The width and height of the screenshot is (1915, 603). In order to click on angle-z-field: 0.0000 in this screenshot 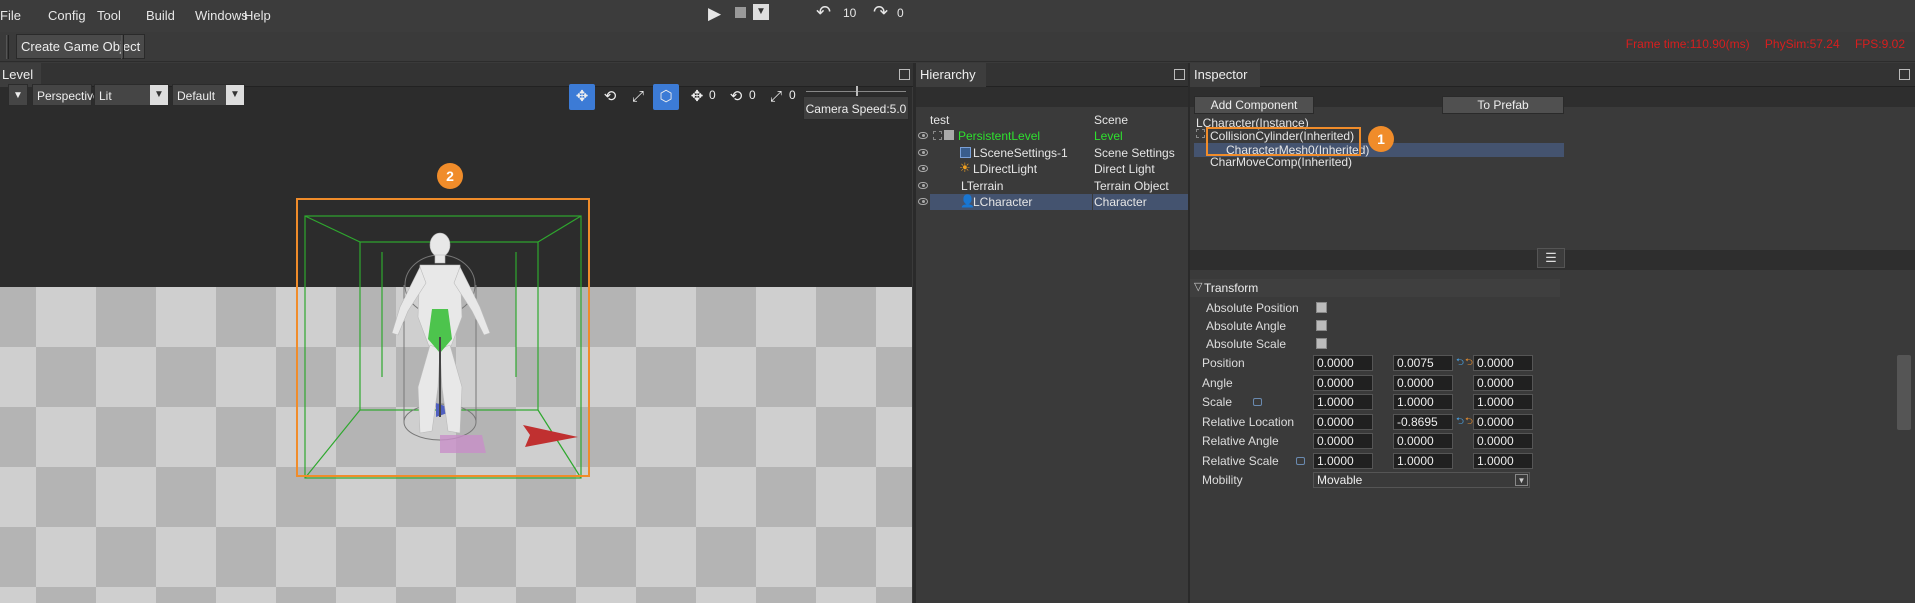, I will do `click(1503, 383)`.